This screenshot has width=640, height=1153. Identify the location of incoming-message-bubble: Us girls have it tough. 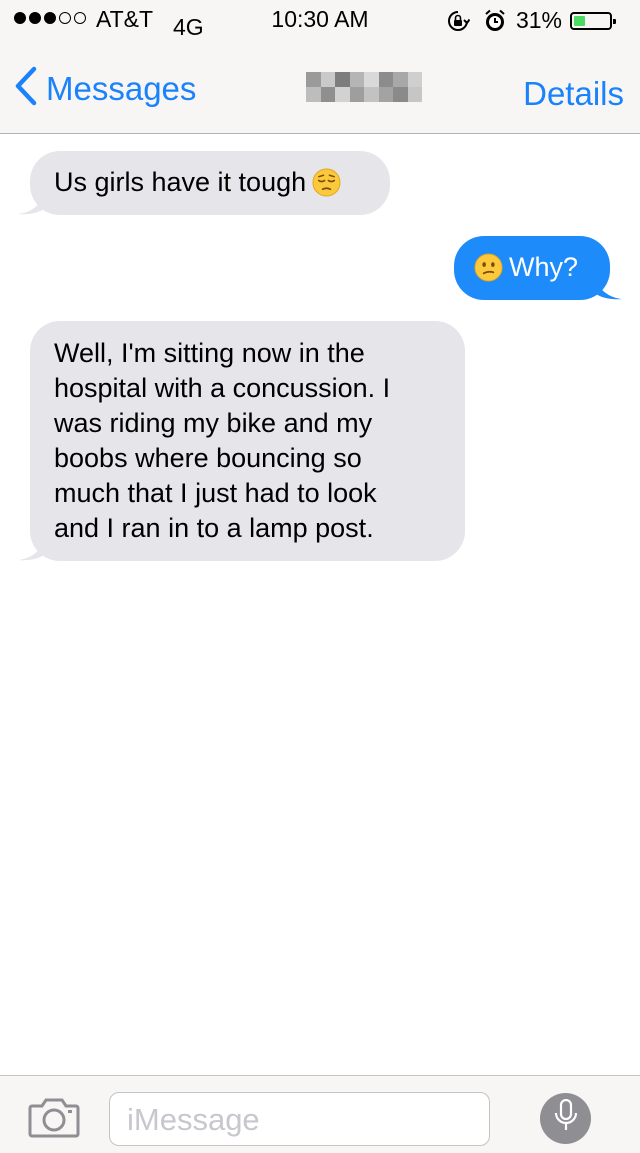
(204, 183).